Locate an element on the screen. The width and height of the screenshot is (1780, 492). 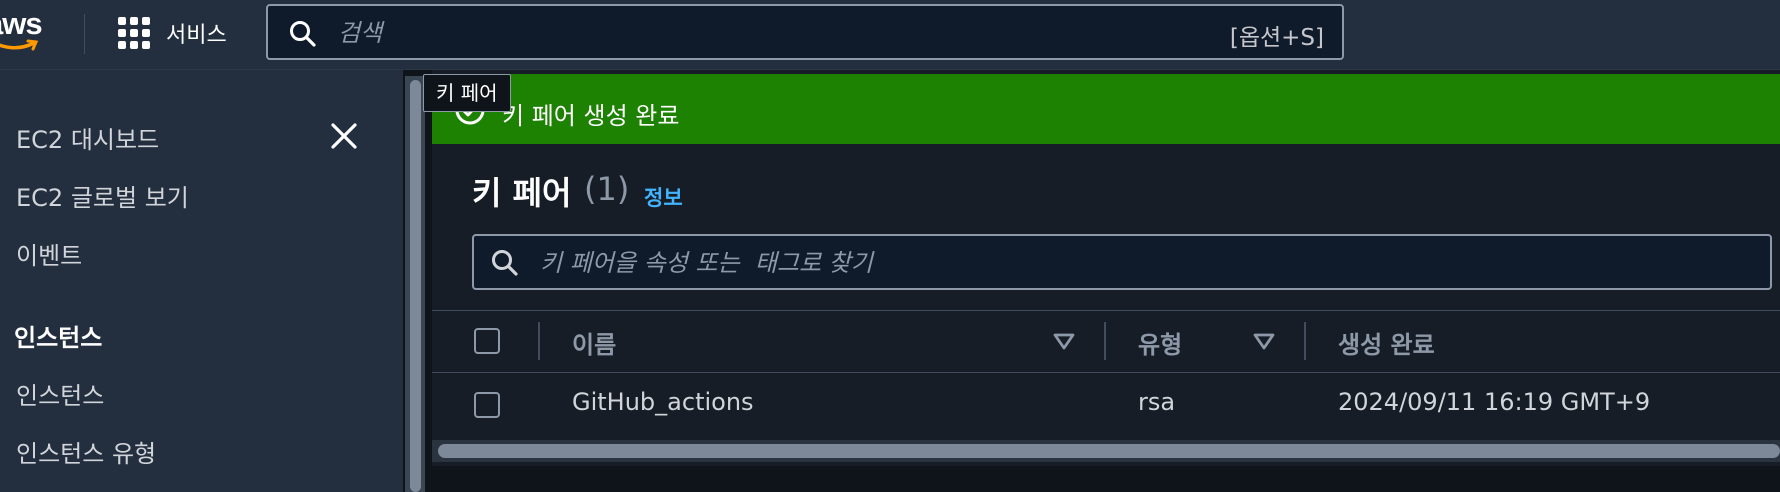
flash-message: 키 페어 생성 완료 is located at coordinates (591, 116).